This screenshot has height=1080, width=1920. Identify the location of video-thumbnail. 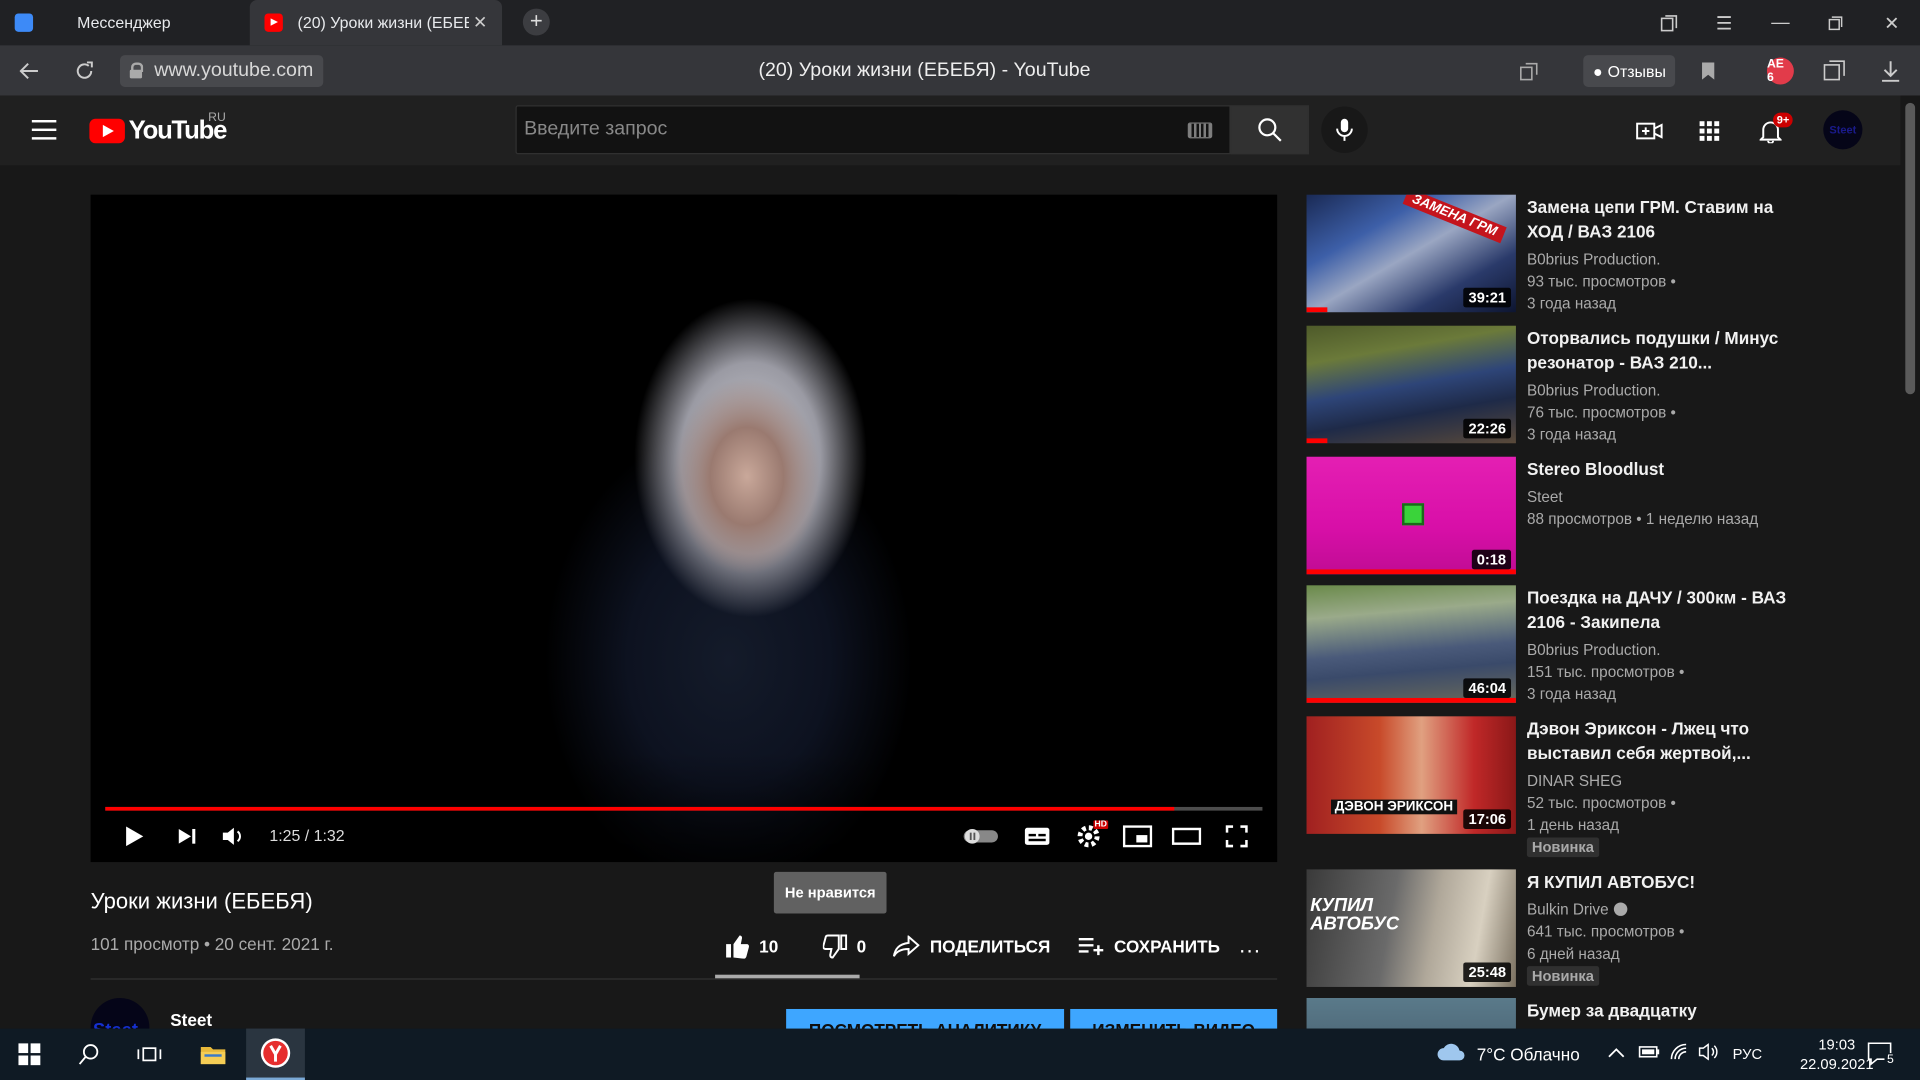
(1411, 1013).